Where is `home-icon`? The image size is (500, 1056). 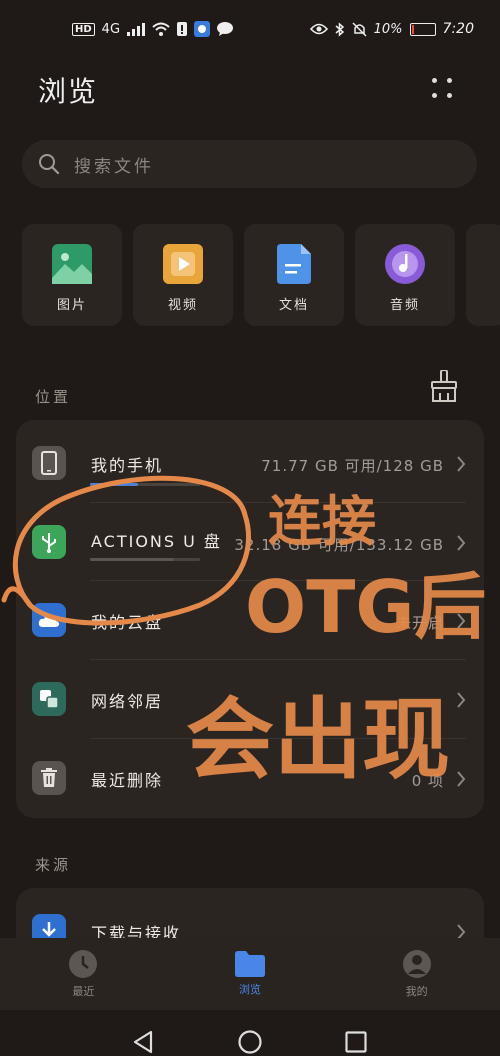
home-icon is located at coordinates (250, 1042).